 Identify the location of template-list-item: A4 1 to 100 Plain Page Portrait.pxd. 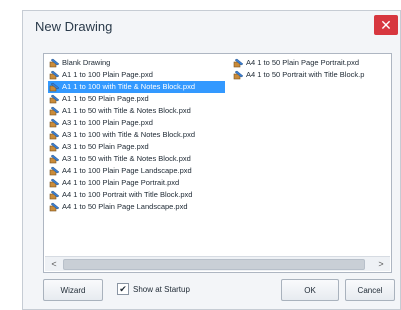
(138, 183).